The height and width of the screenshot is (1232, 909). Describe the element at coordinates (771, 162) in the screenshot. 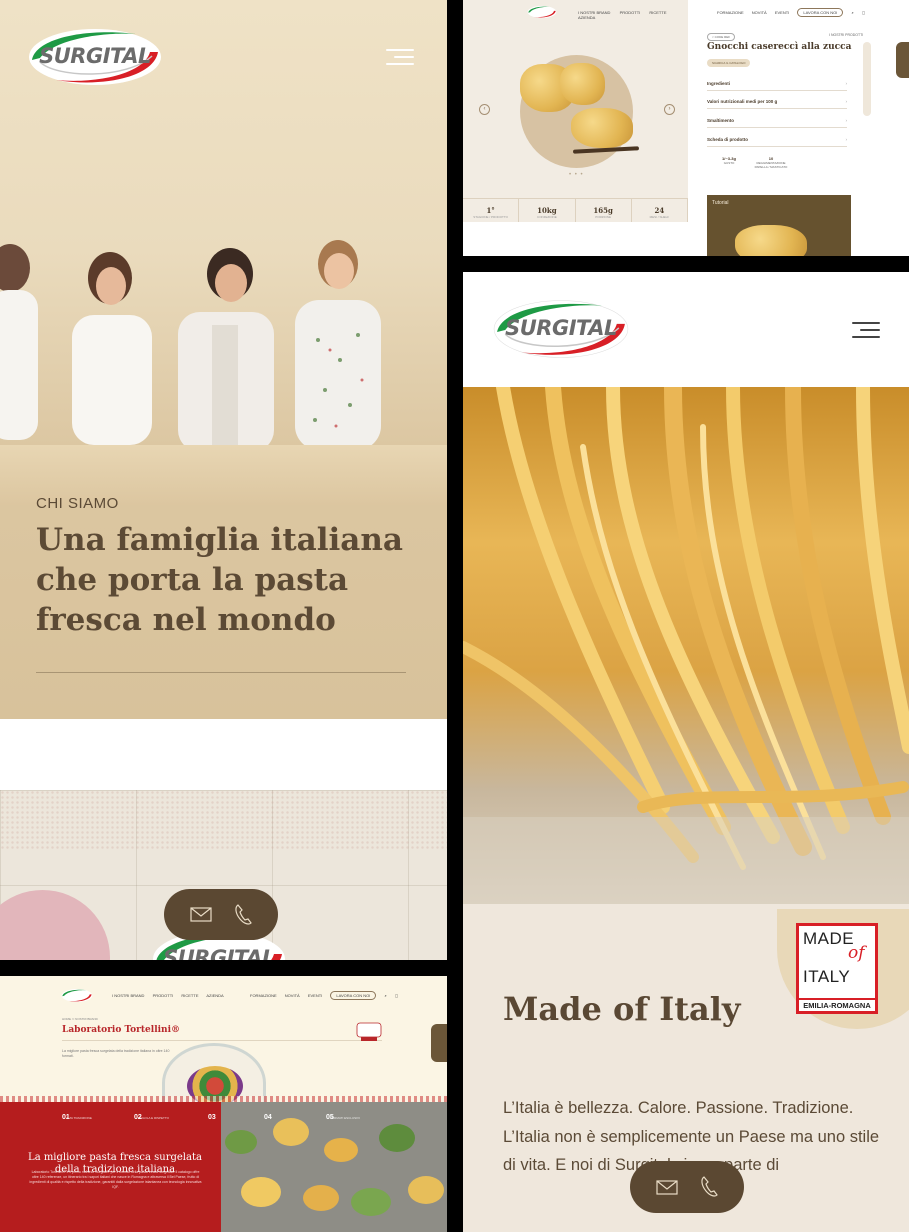

I see `info-mini: 10 REGGIMENTAZIONE PAPELLA / MASTICATO` at that location.